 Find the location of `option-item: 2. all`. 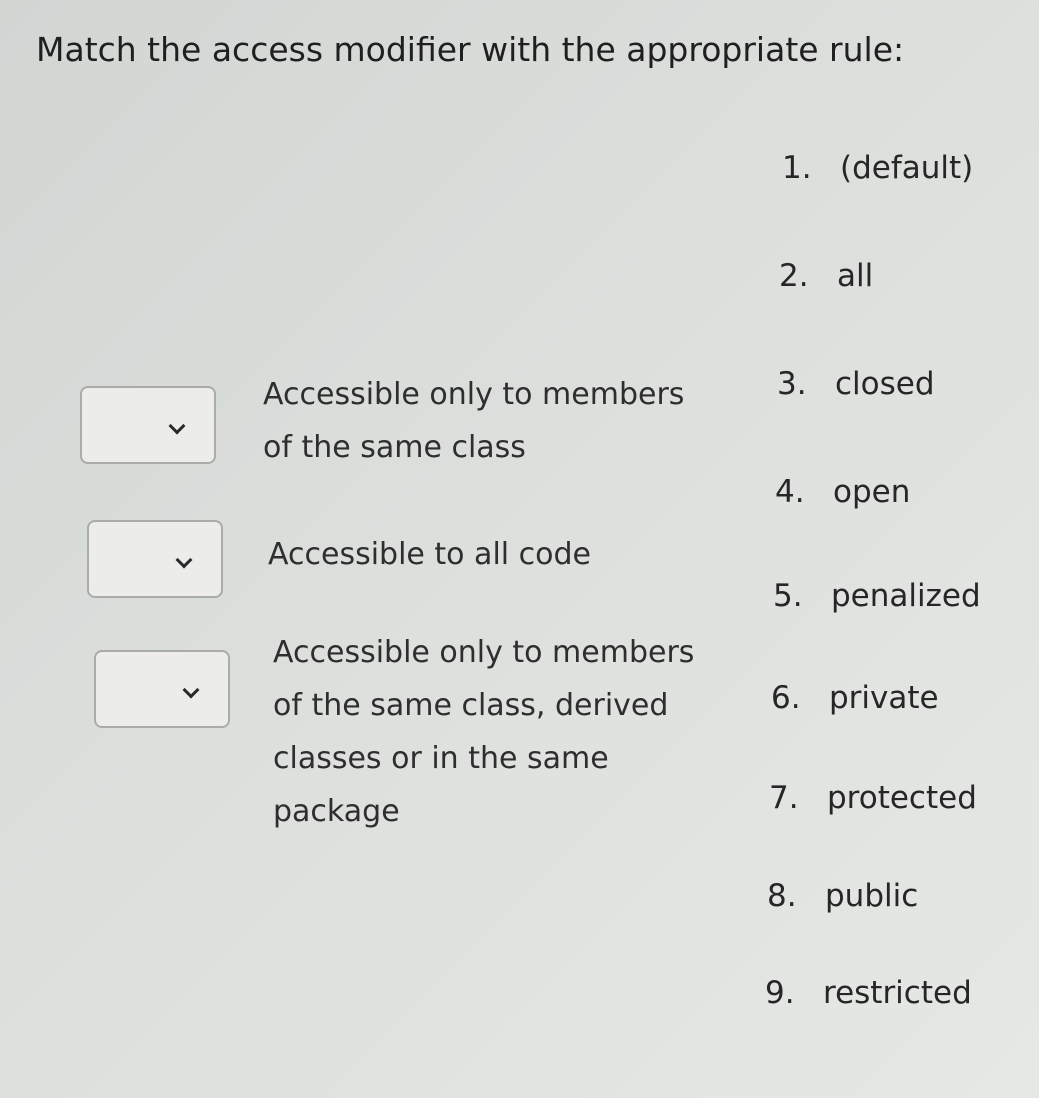

option-item: 2. all is located at coordinates (826, 276).